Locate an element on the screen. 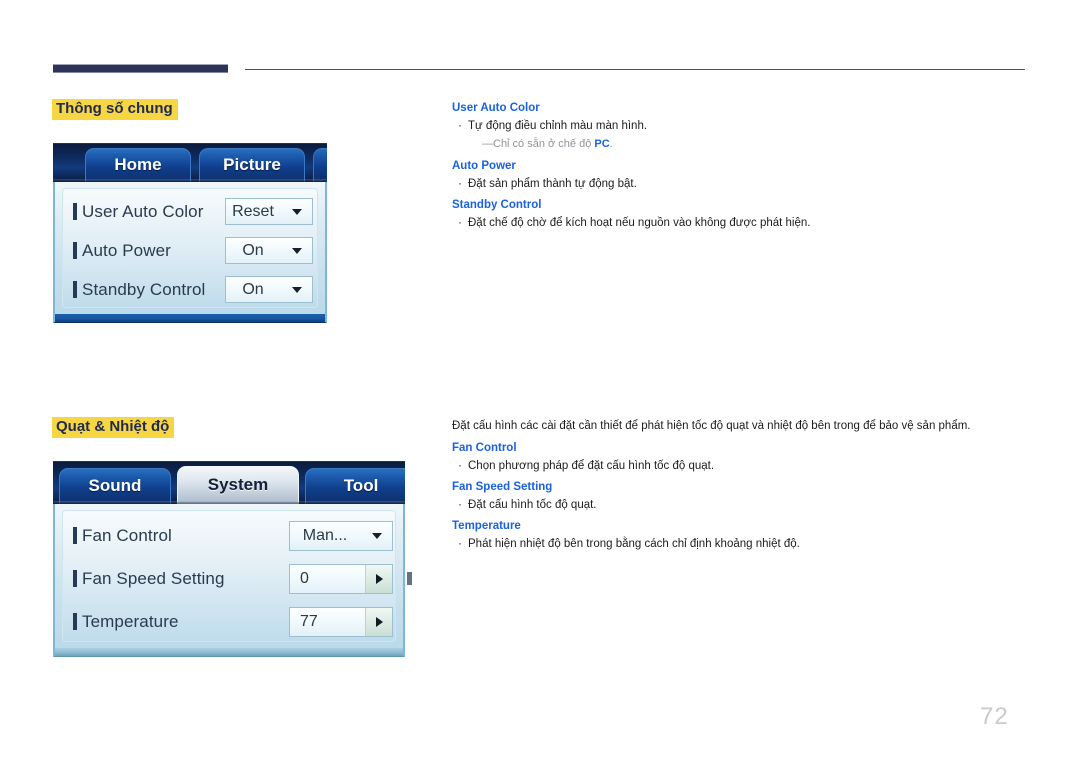 This screenshot has height=763, width=1080. osd-tabbar-general: Home Picture is located at coordinates (190, 162).